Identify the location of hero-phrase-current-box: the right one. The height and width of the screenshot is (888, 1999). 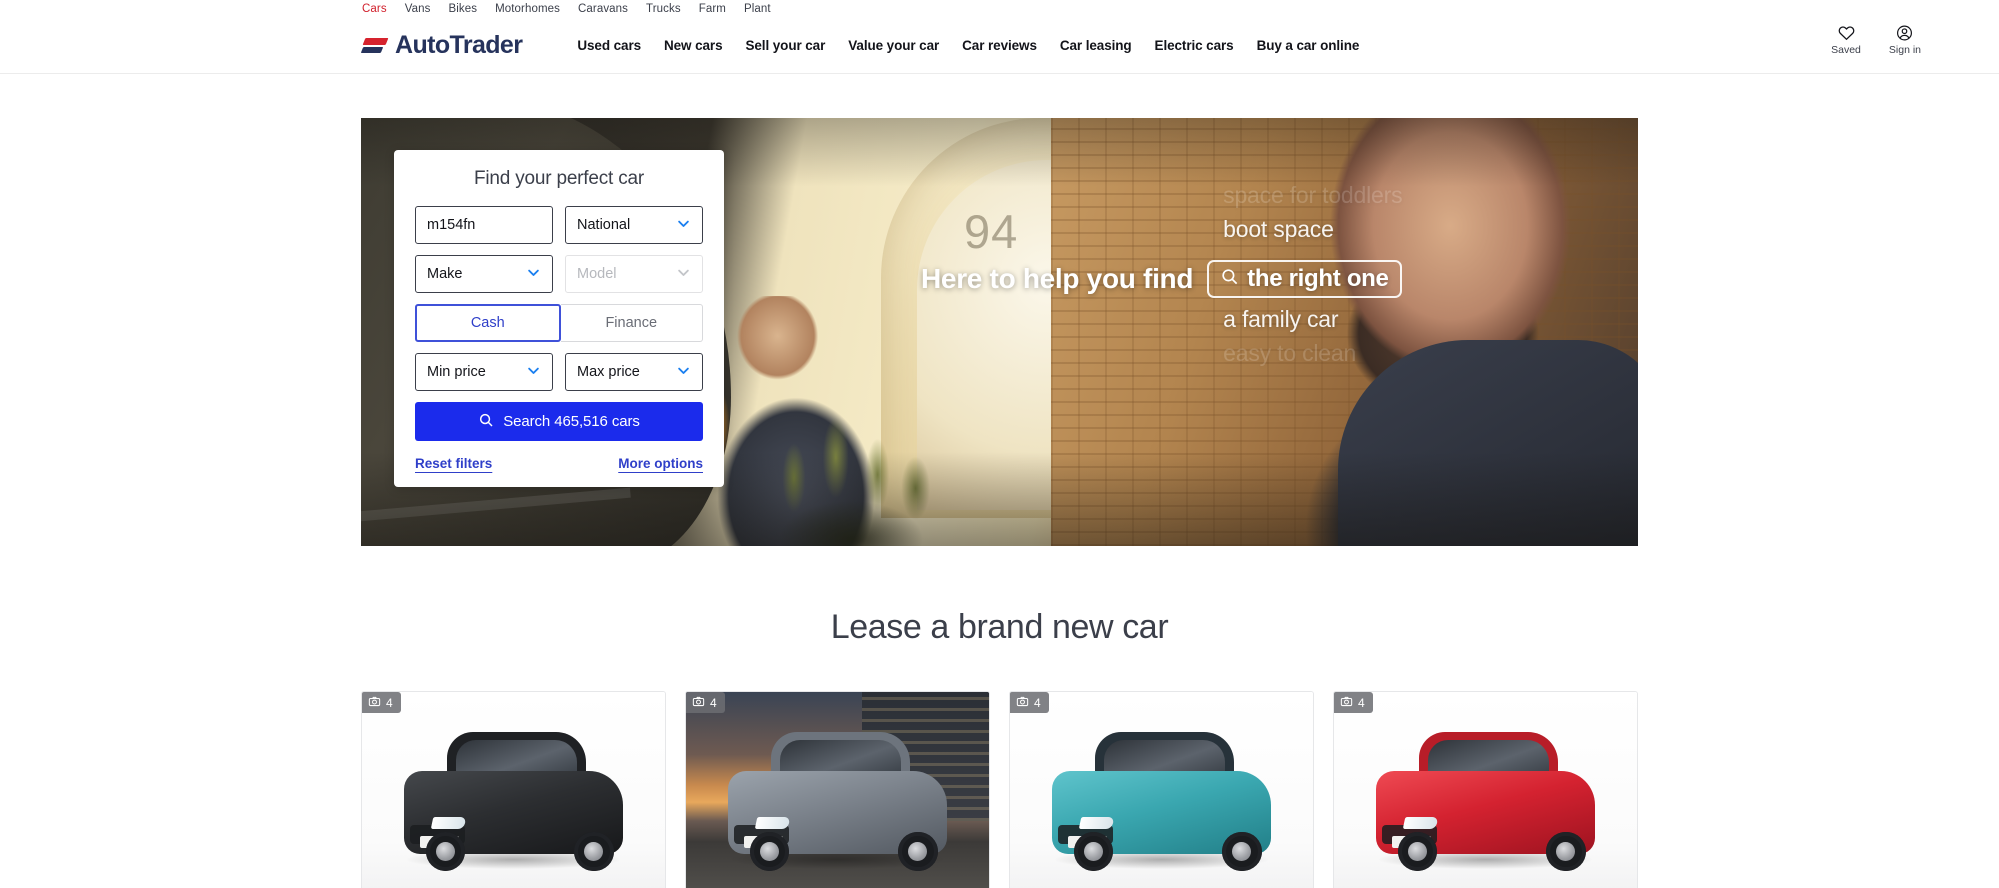
(1305, 279).